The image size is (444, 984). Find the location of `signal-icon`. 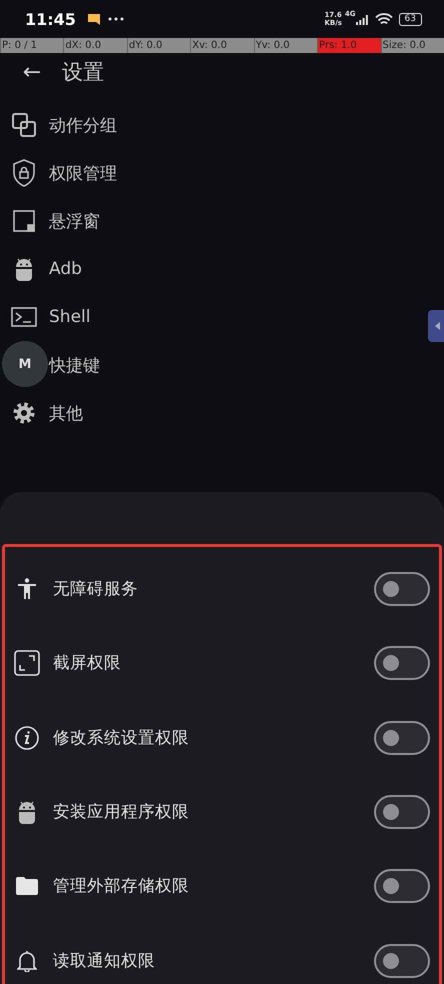

signal-icon is located at coordinates (362, 20).